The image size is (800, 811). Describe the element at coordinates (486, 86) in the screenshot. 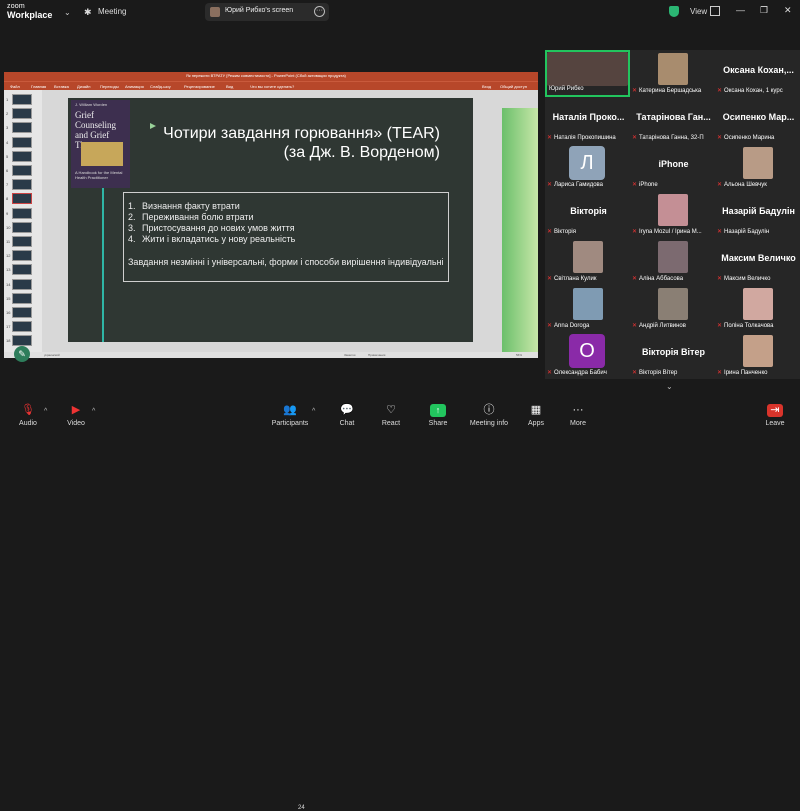

I see `signin-link: Вход` at that location.